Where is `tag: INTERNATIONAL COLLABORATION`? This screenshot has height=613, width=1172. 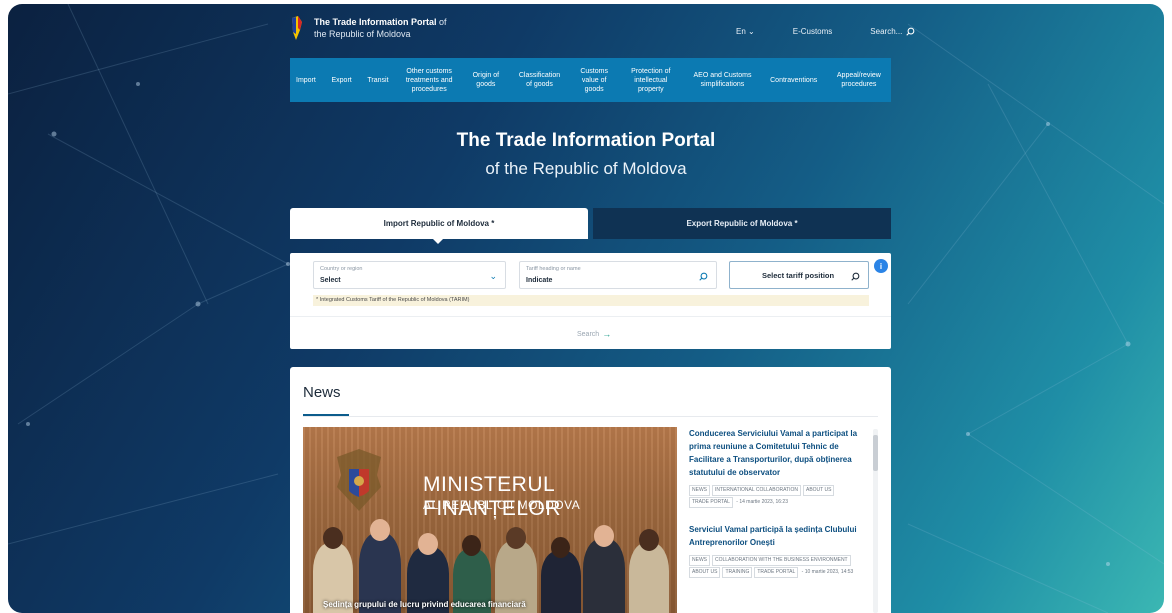 tag: INTERNATIONAL COLLABORATION is located at coordinates (756, 490).